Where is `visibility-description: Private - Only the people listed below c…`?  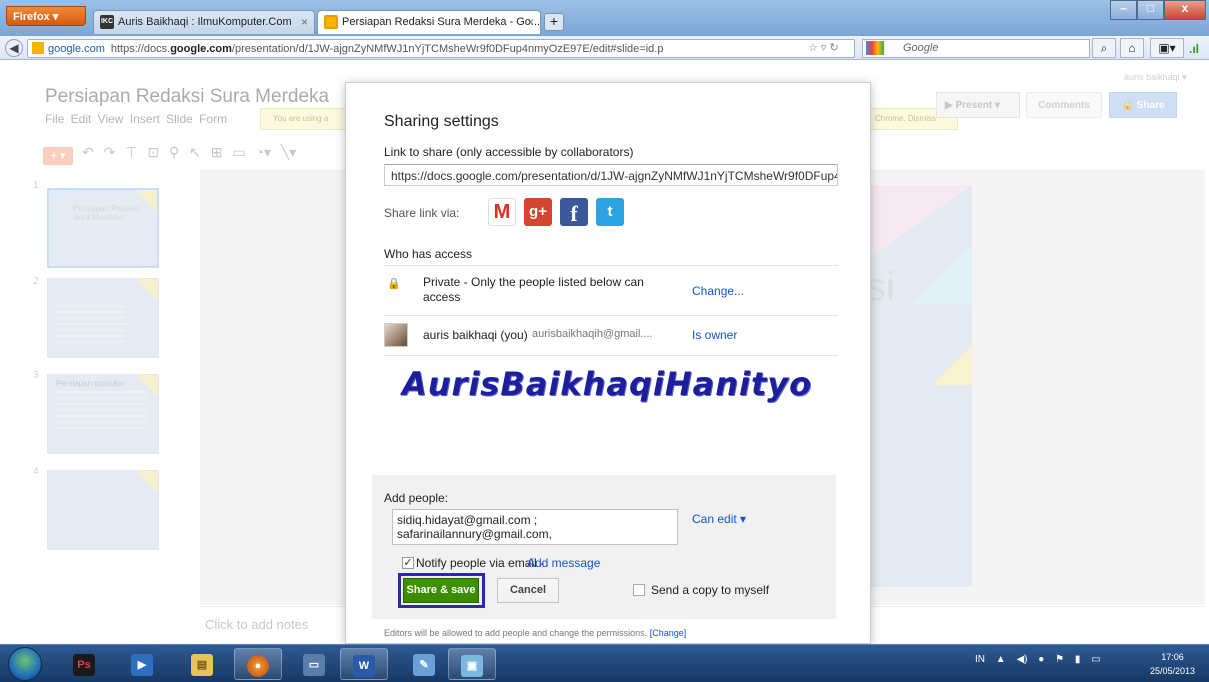 visibility-description: Private - Only the people listed below c… is located at coordinates (533, 289).